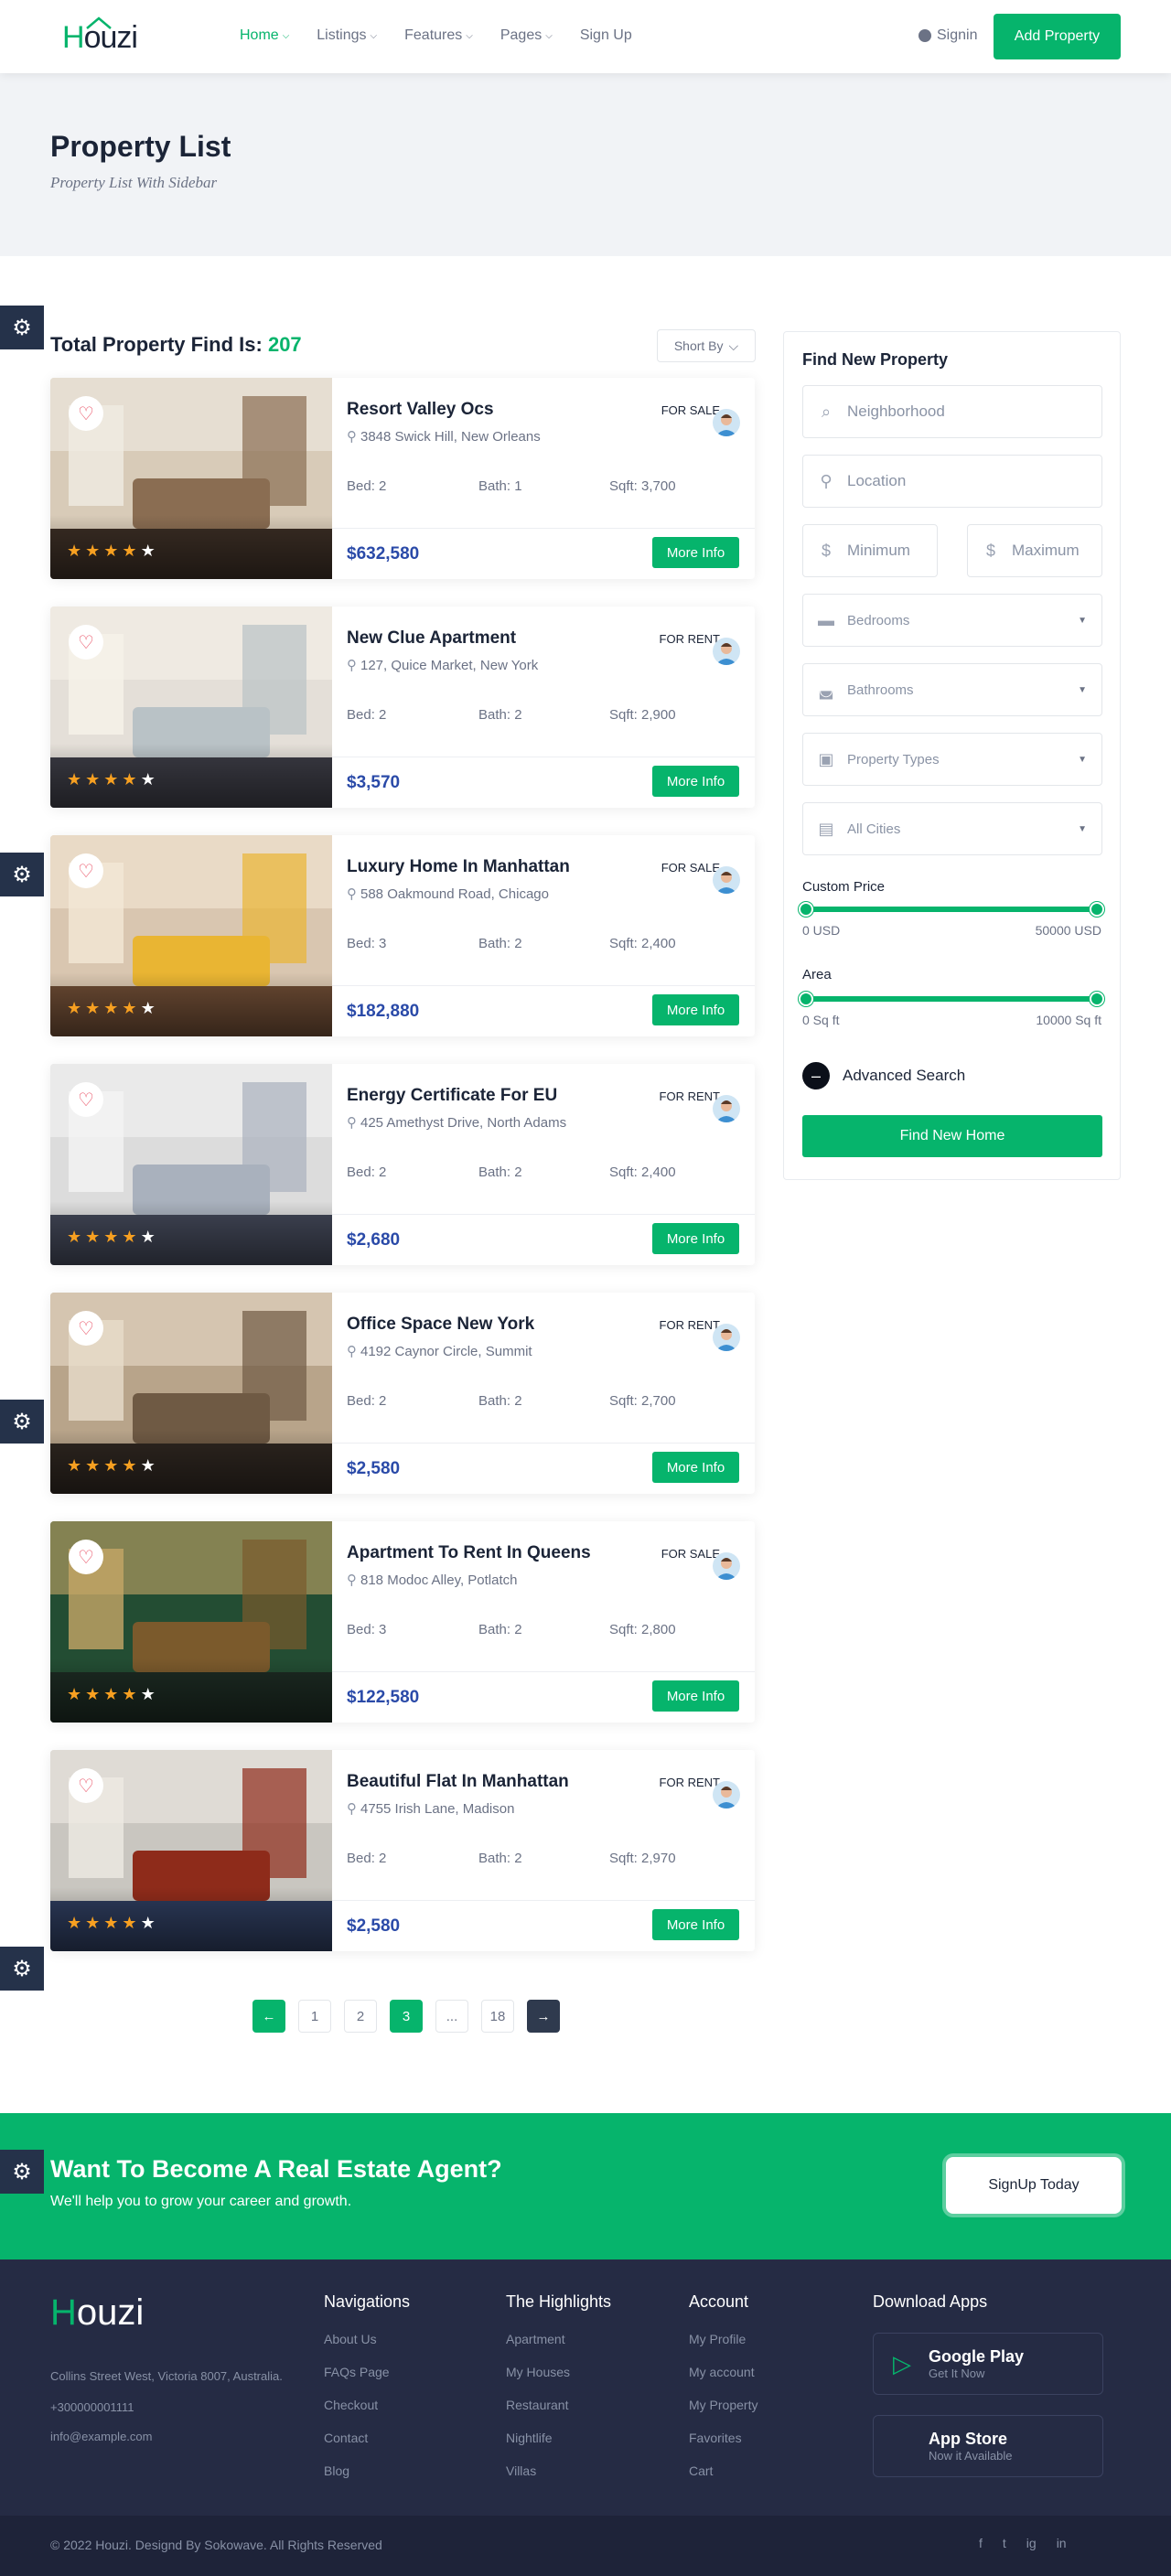  What do you see at coordinates (952, 1136) in the screenshot?
I see `find-new-home-button: Find New Home` at bounding box center [952, 1136].